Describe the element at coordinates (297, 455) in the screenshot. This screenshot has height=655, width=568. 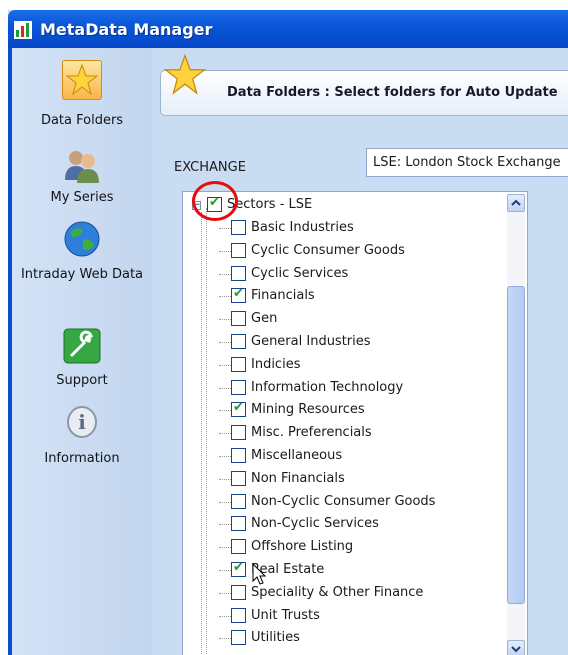
I see `folder-label: Miscellaneous` at that location.